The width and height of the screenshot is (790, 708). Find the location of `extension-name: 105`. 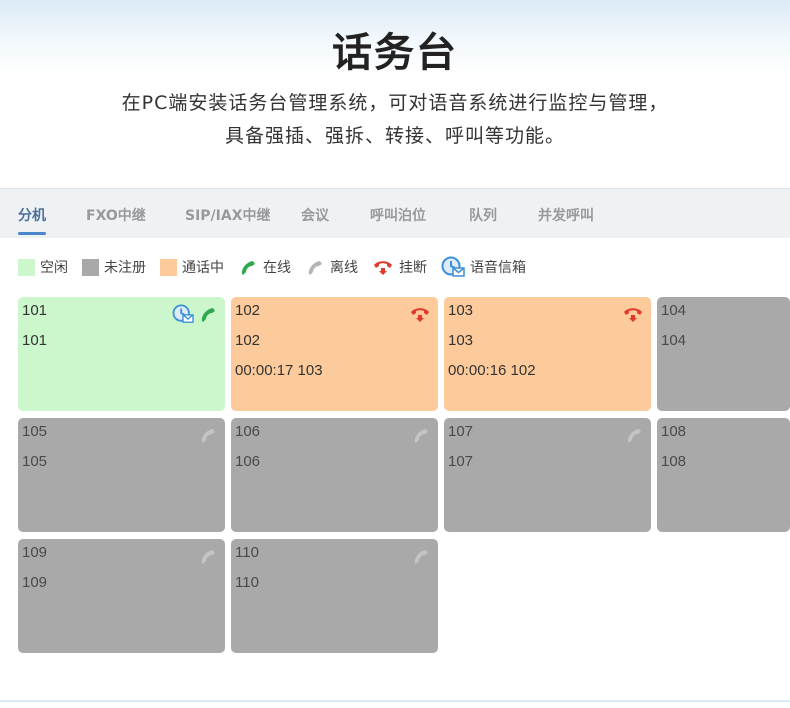

extension-name: 105 is located at coordinates (35, 461).